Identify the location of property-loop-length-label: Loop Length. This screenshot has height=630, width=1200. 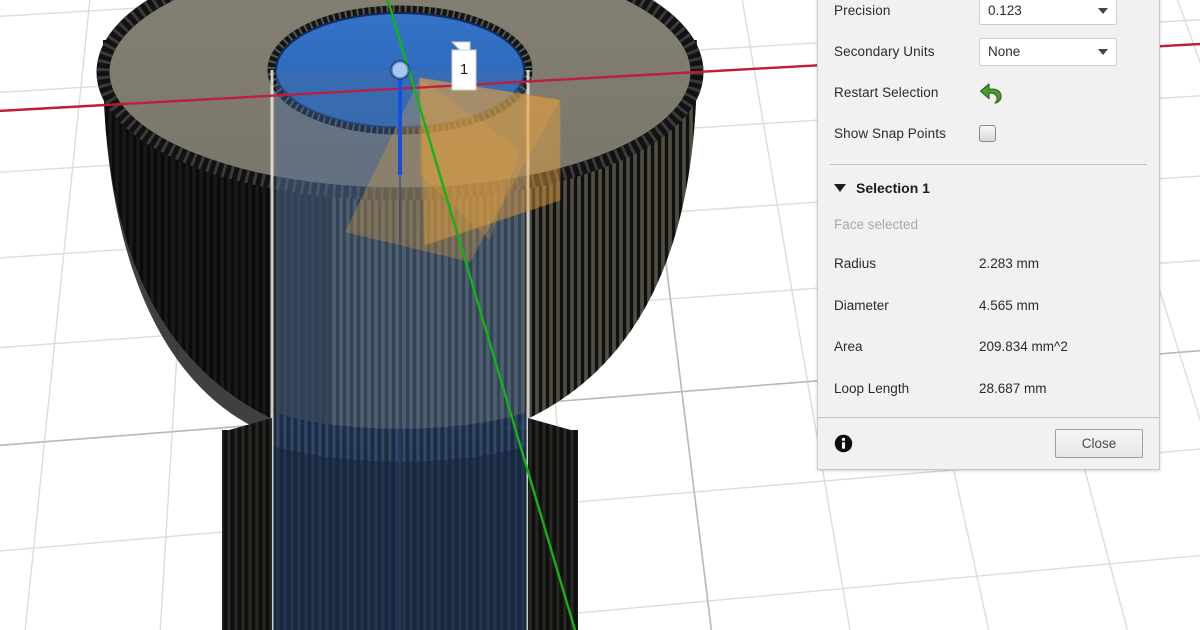
(872, 388).